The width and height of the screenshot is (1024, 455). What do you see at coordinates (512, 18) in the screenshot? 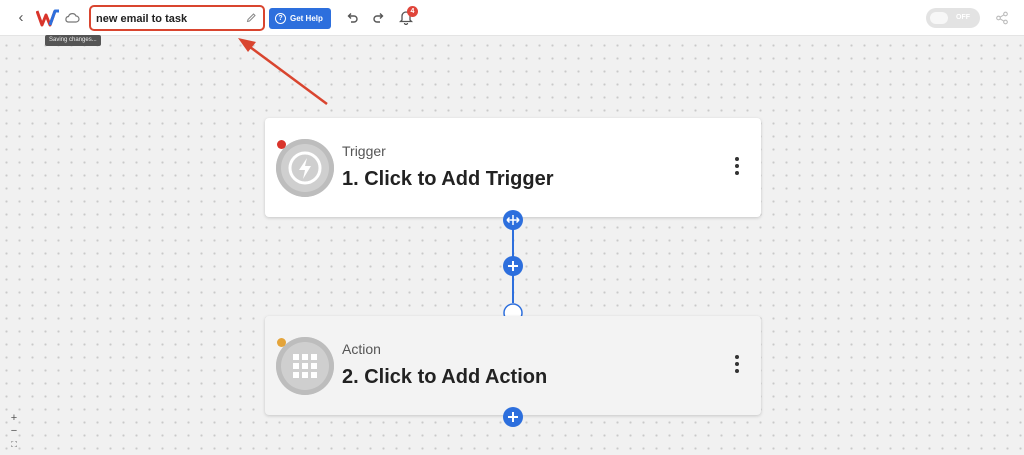
I see `top-bar: ‹ ? Get Help` at bounding box center [512, 18].